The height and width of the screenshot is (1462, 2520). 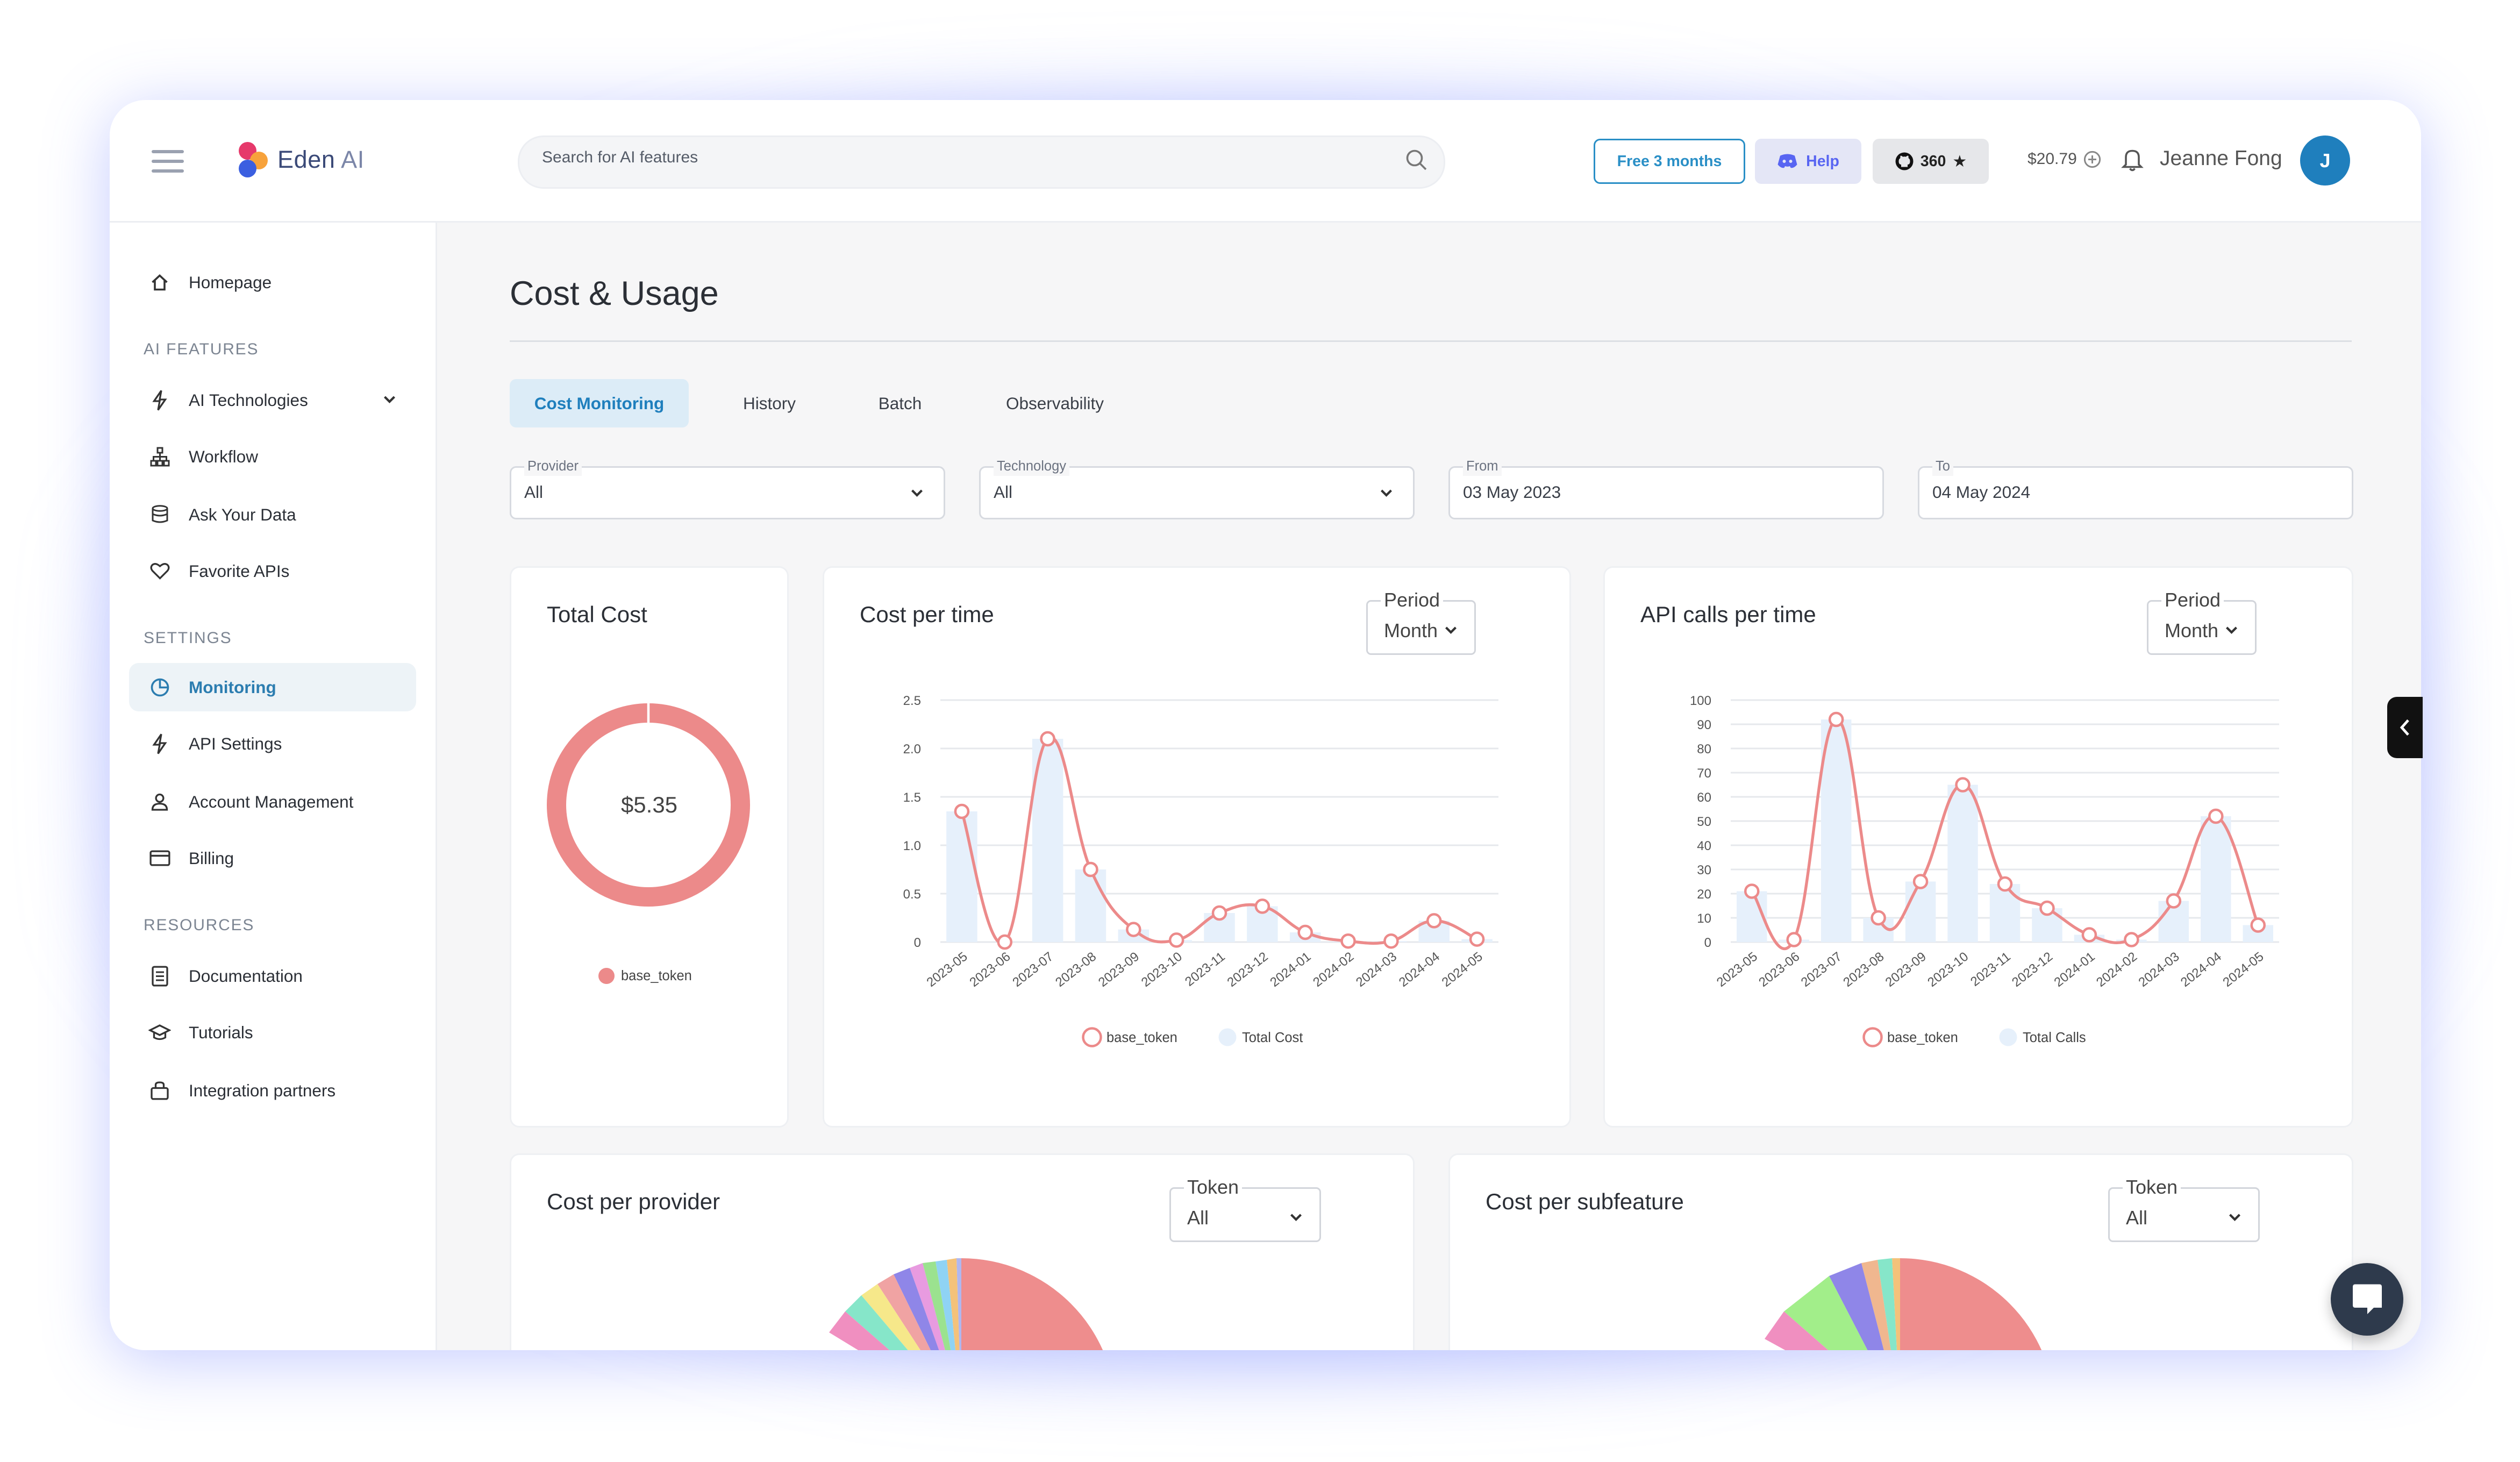 I want to click on section-resources: RESOURCES, so click(x=199, y=925).